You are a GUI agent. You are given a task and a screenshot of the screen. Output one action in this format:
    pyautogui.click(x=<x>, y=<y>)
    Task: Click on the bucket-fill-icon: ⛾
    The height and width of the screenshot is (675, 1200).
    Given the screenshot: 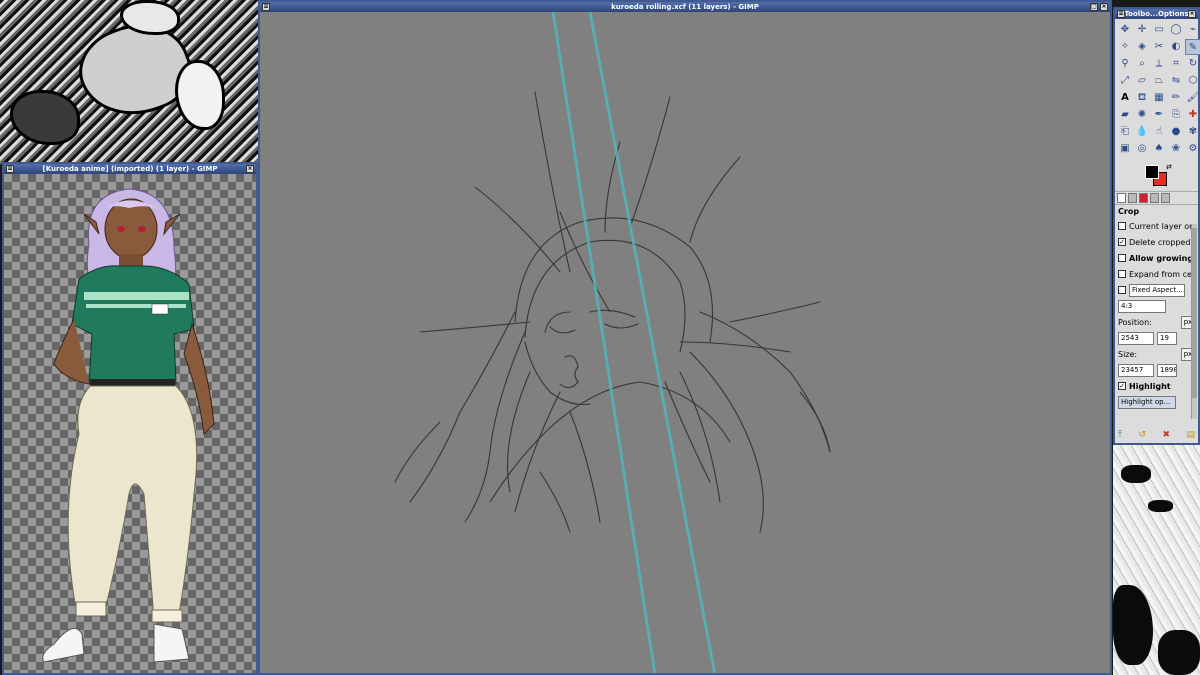 What is the action you would take?
    pyautogui.click(x=1142, y=98)
    